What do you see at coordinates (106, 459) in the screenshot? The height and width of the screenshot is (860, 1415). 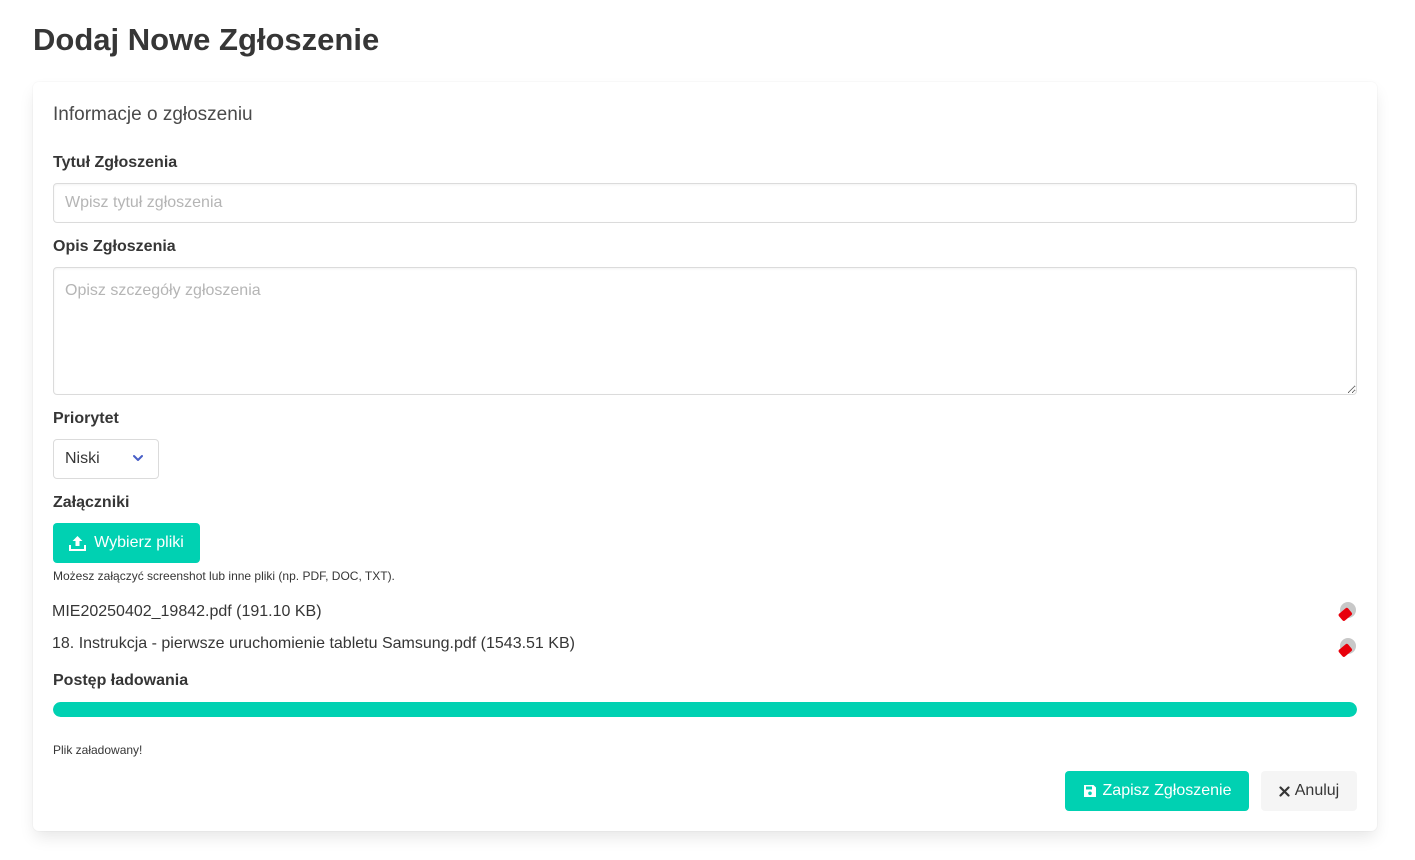 I see `priority-select: Niski` at bounding box center [106, 459].